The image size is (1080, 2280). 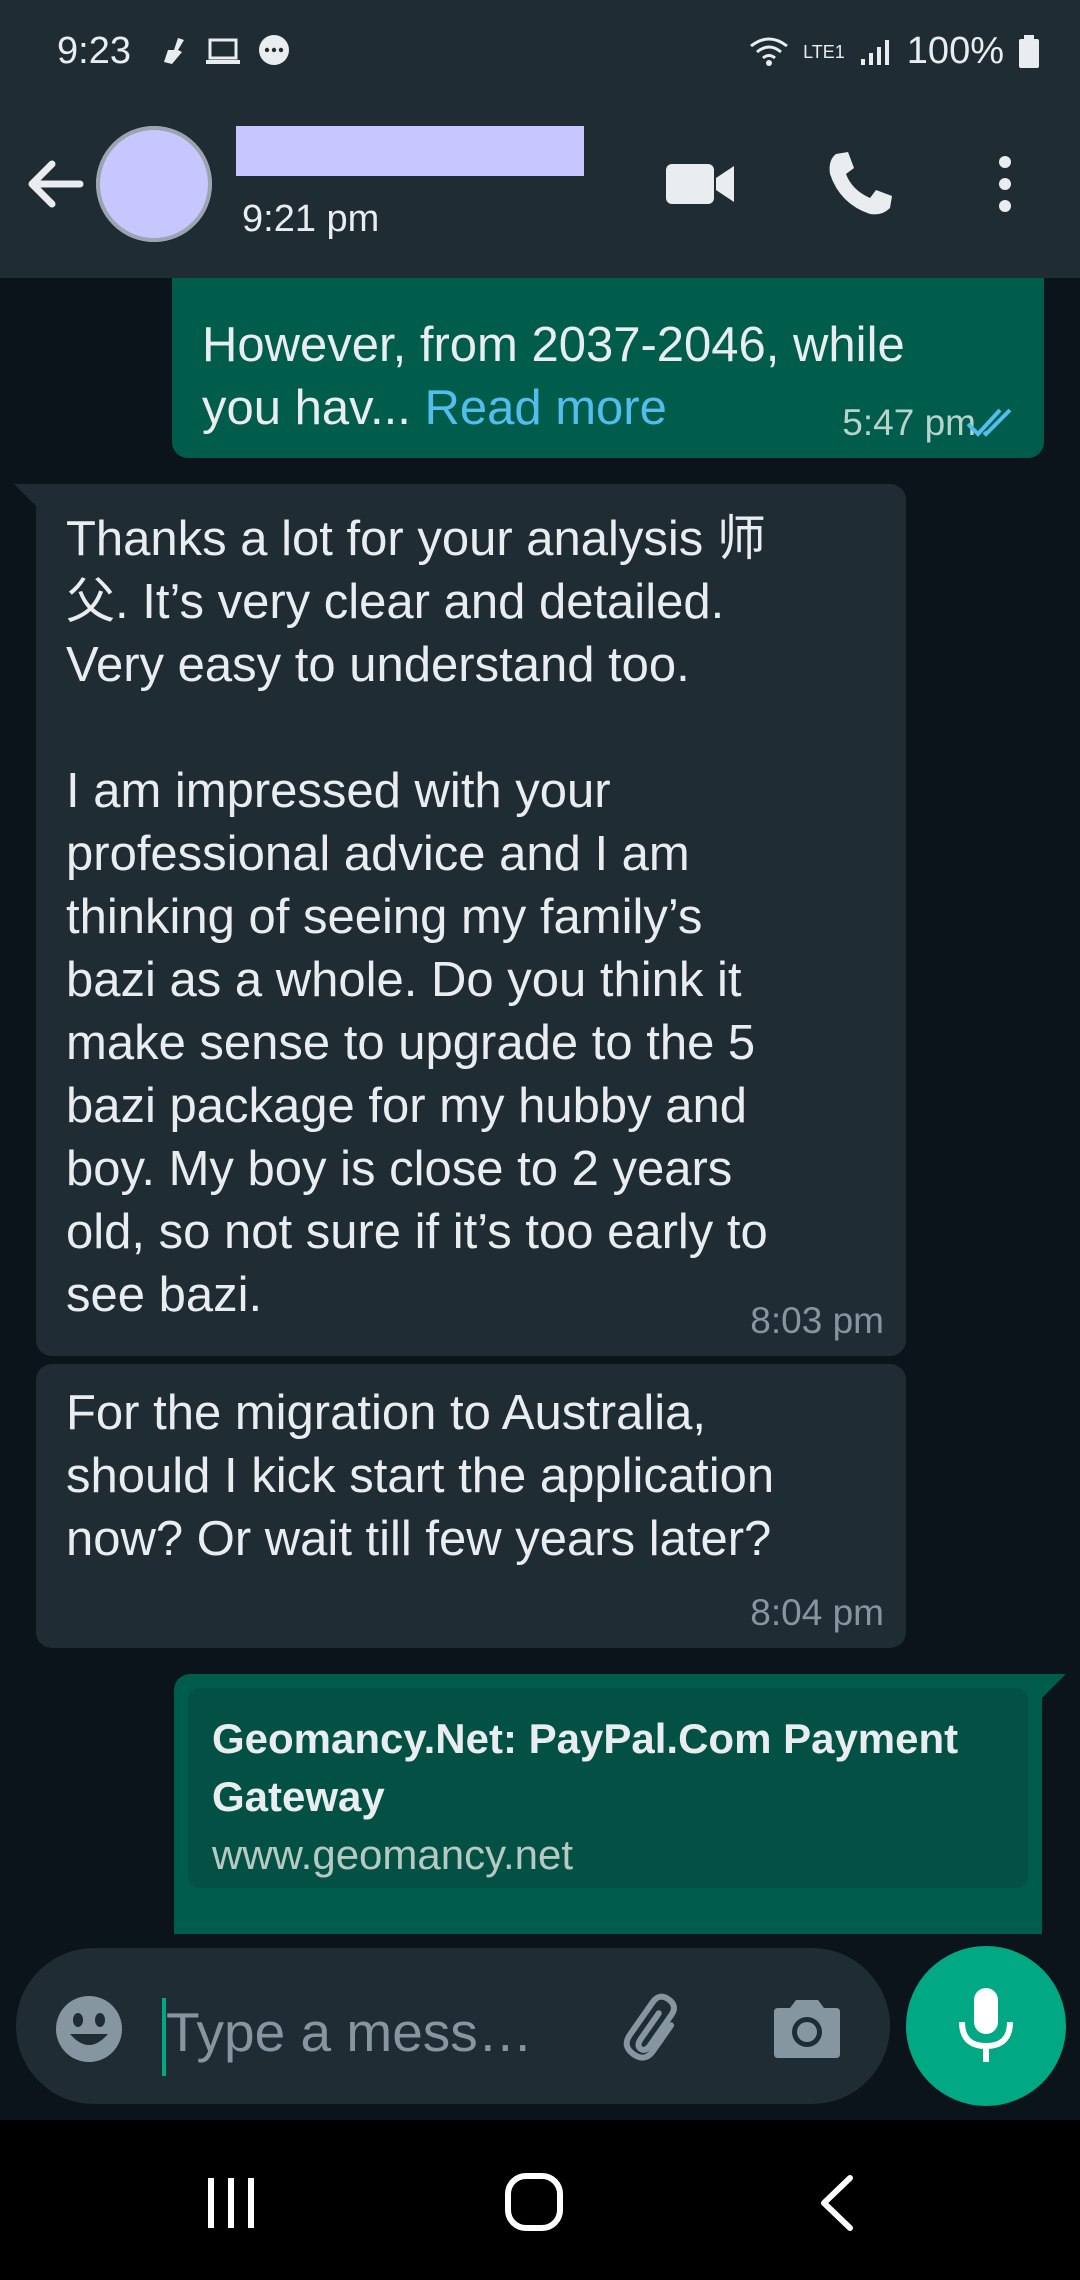 I want to click on camera-icon, so click(x=807, y=2029).